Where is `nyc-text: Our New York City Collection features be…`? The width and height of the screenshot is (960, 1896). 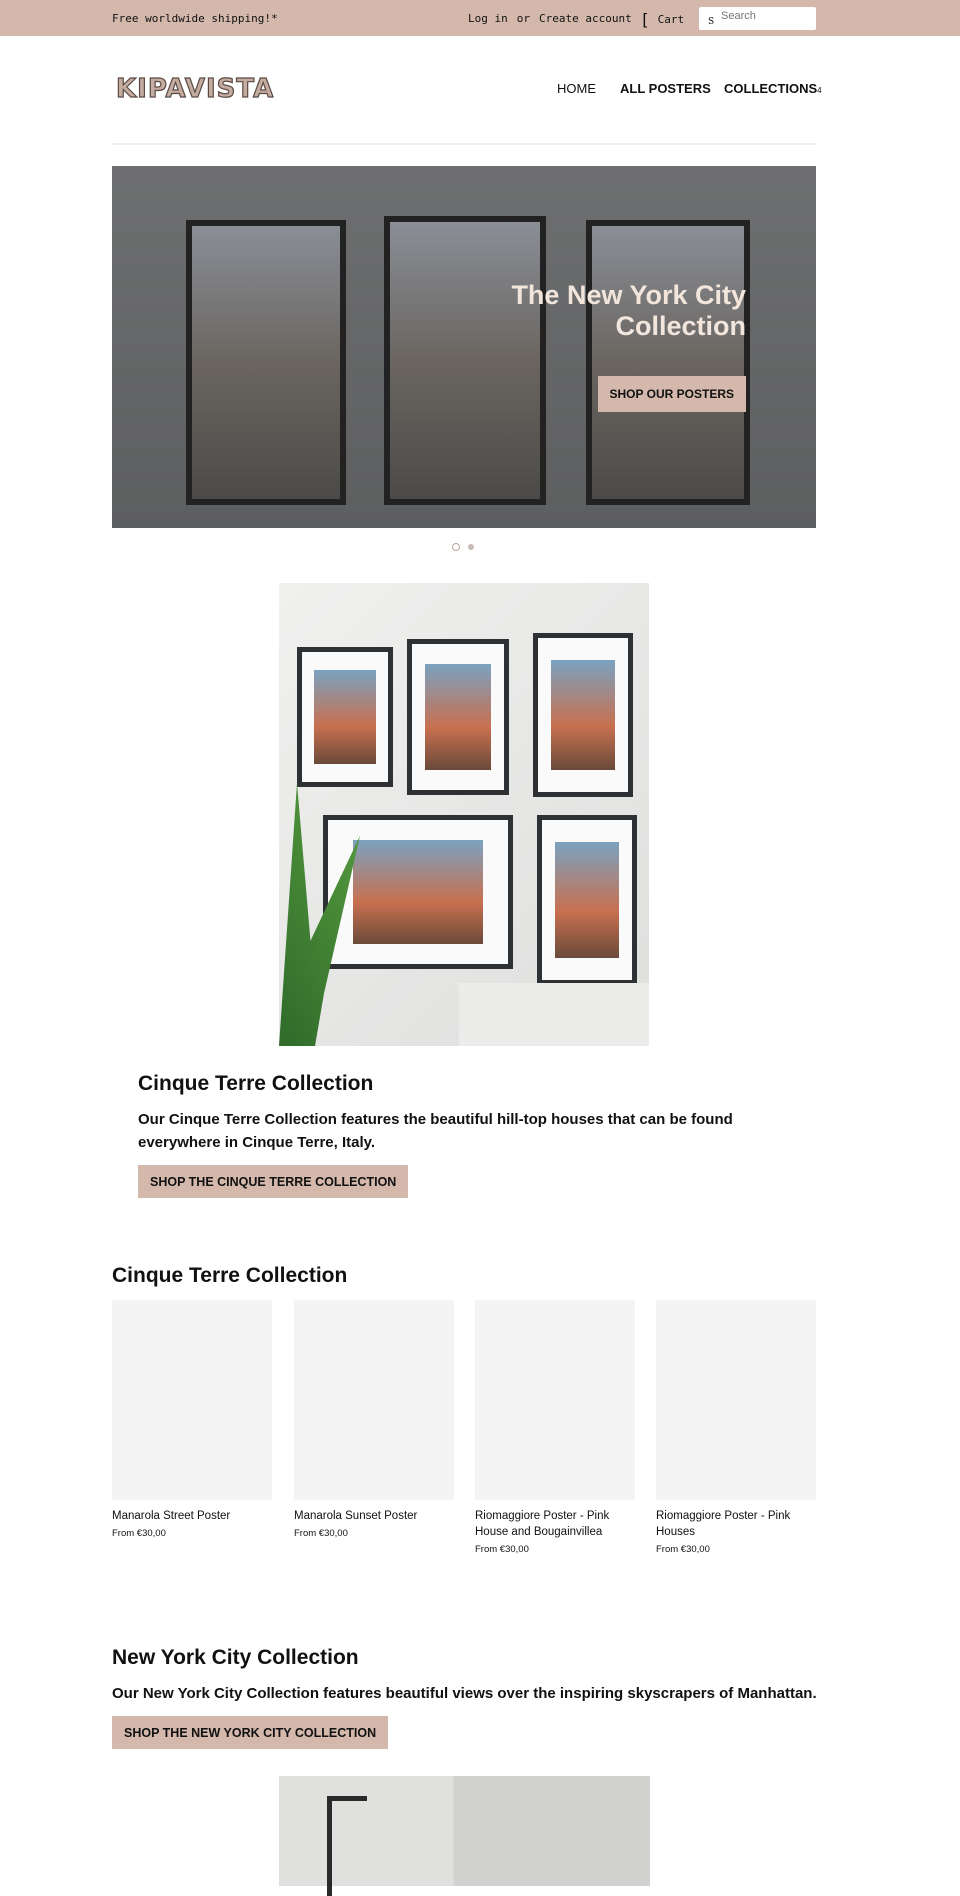
nyc-text: Our New York City Collection features be… is located at coordinates (464, 1693).